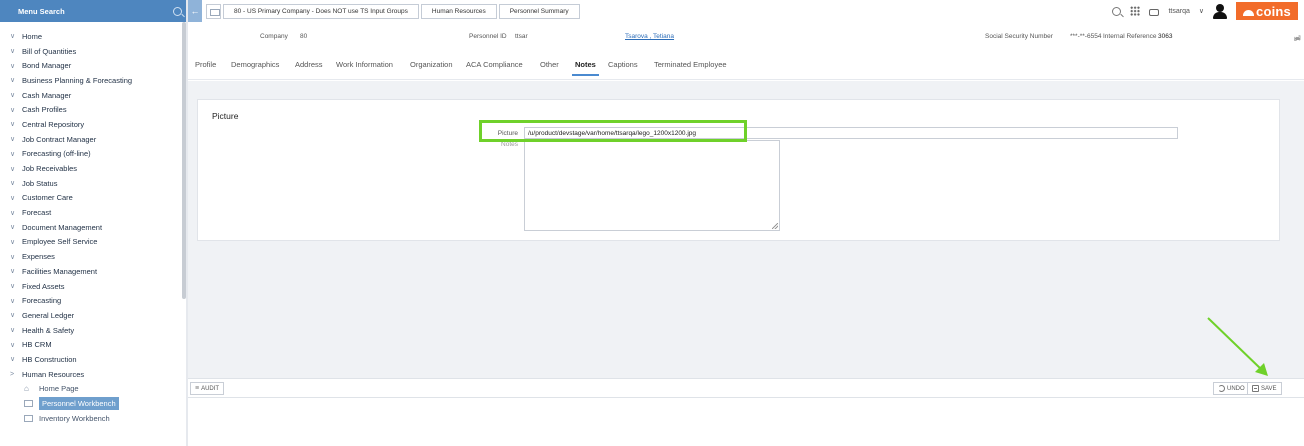 The width and height of the screenshot is (1304, 446). What do you see at coordinates (775, 226) in the screenshot?
I see `resize-grip-icon` at bounding box center [775, 226].